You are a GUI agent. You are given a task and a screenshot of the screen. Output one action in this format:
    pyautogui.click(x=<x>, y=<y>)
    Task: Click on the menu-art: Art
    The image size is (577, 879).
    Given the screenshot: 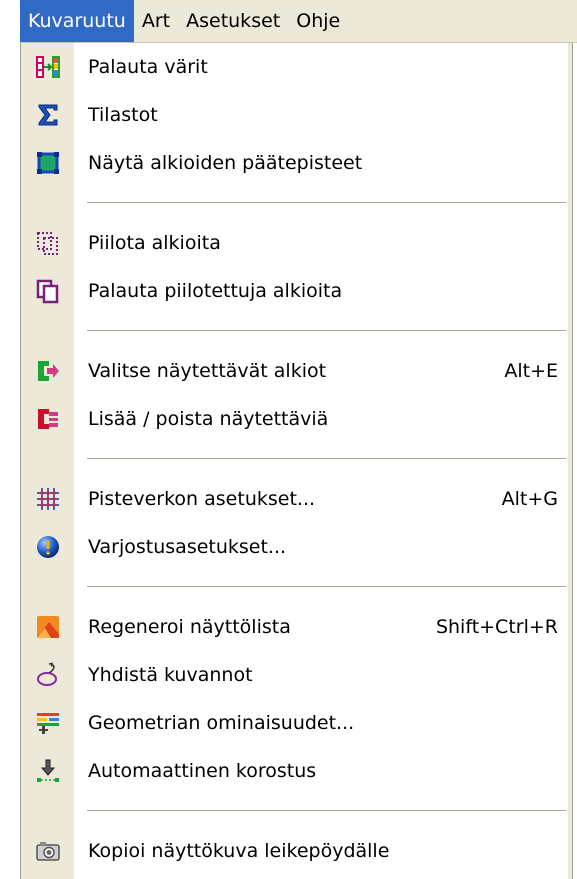 What is the action you would take?
    pyautogui.click(x=156, y=21)
    